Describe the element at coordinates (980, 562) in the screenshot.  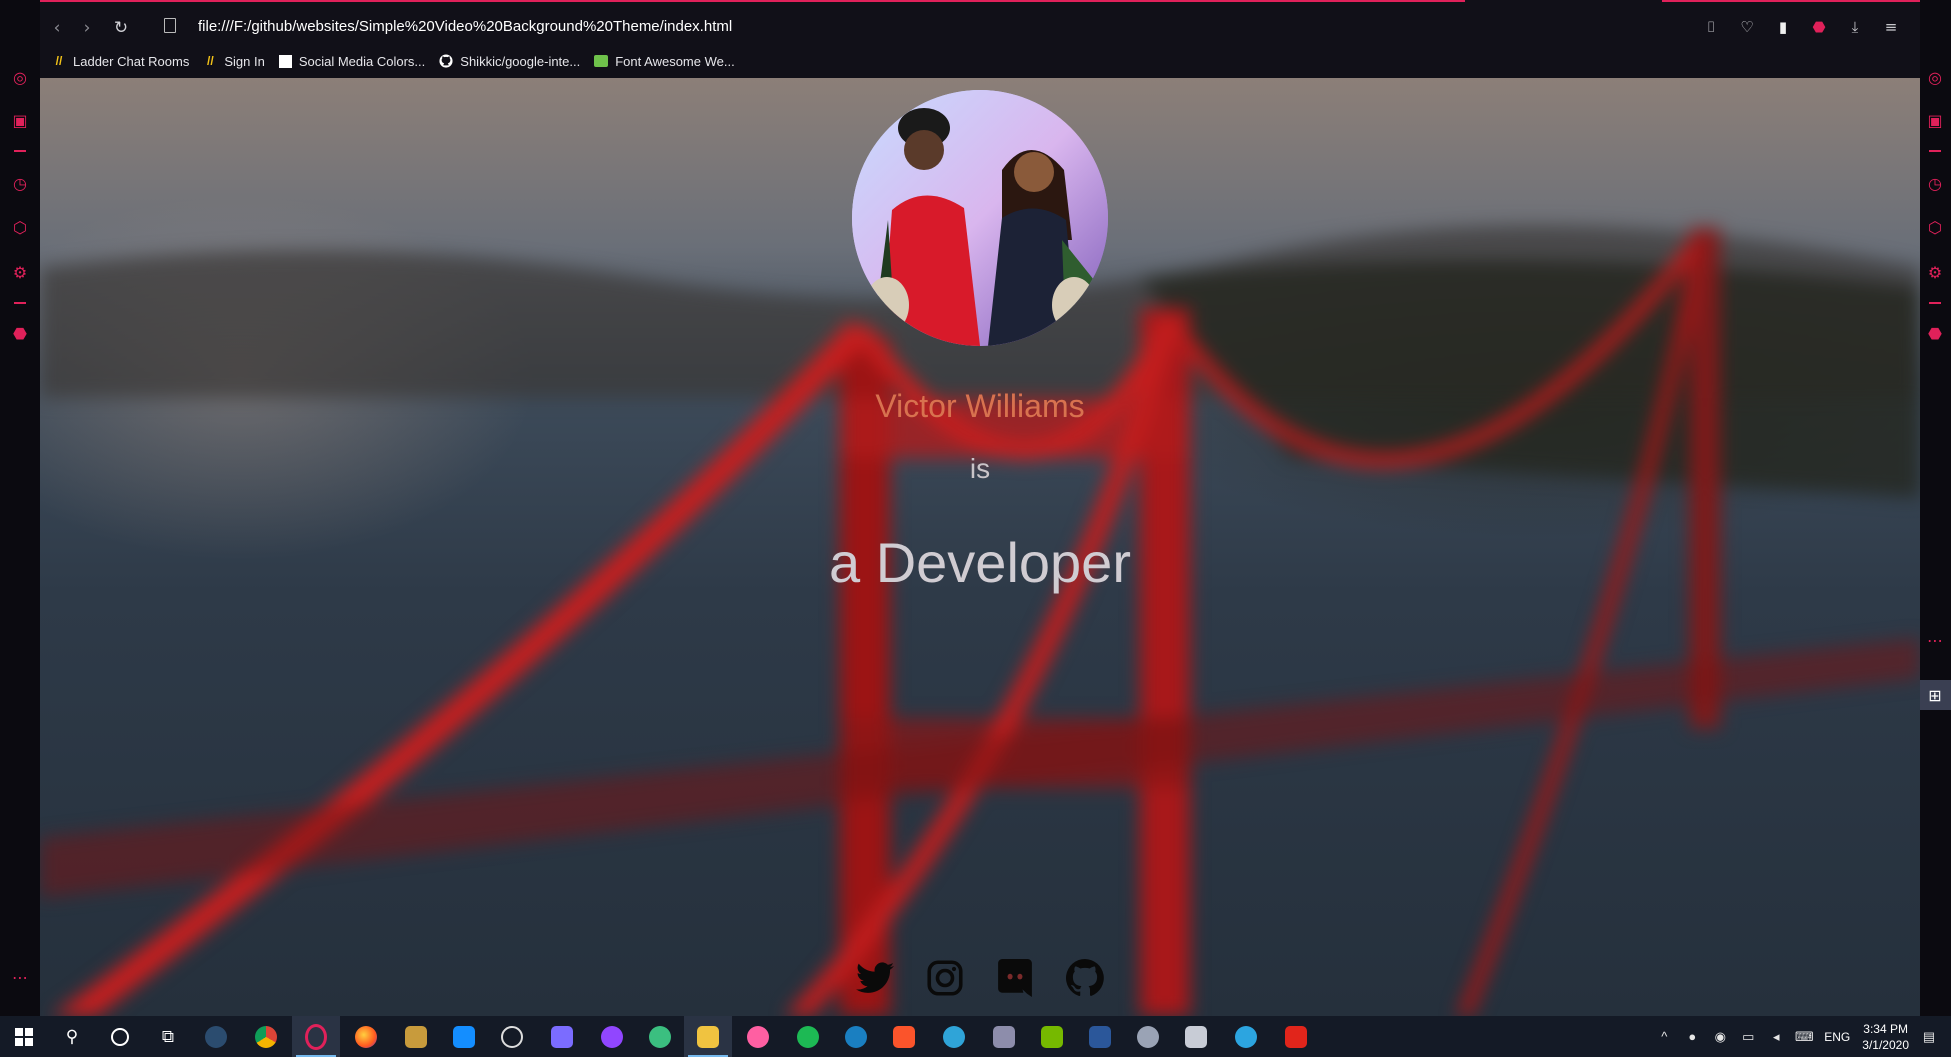
I see `role-text: a Developer` at that location.